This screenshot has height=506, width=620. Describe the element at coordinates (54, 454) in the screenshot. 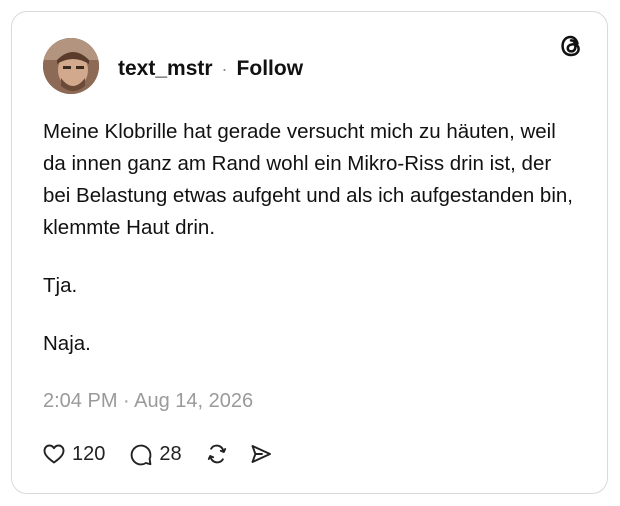

I see `heart-icon` at that location.